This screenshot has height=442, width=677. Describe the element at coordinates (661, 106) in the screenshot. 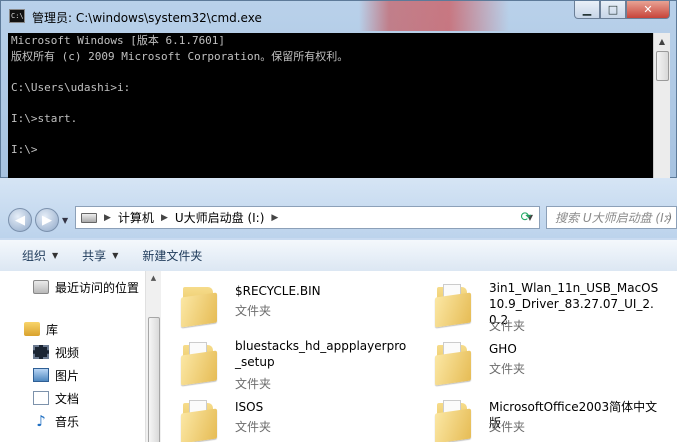

I see `cmd-vertical-scrollbar: ▲` at that location.